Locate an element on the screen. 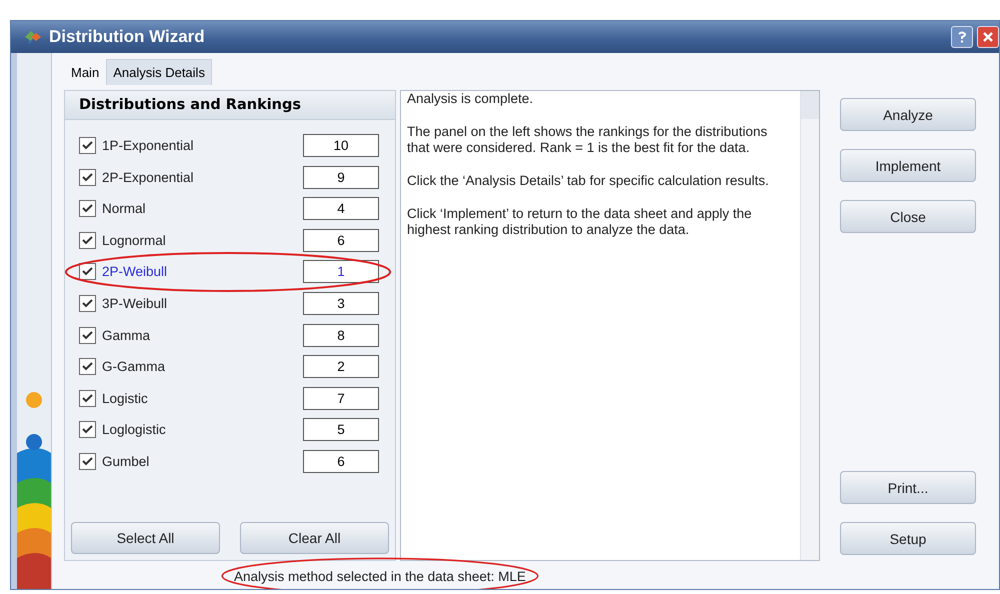 The image size is (1000, 594). message-text: The panel on the left shows the rankings for the distributions that were considered. Rank = 1 is the best fit for the data. is located at coordinates (587, 140).